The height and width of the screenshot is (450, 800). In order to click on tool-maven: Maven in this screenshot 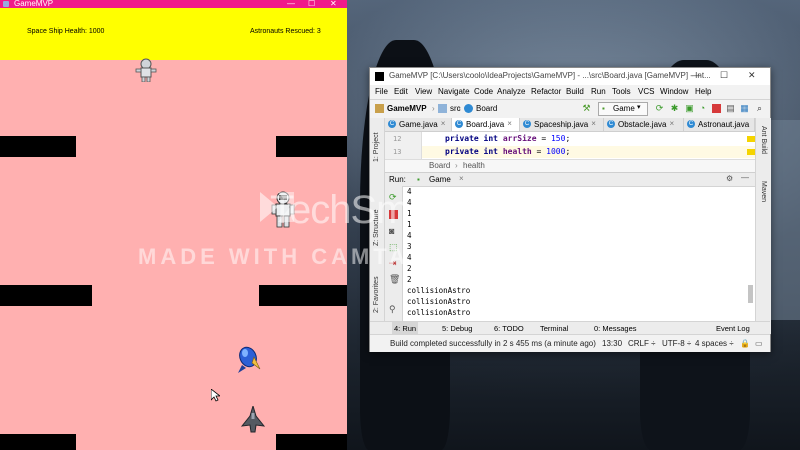, I will do `click(763, 191)`.